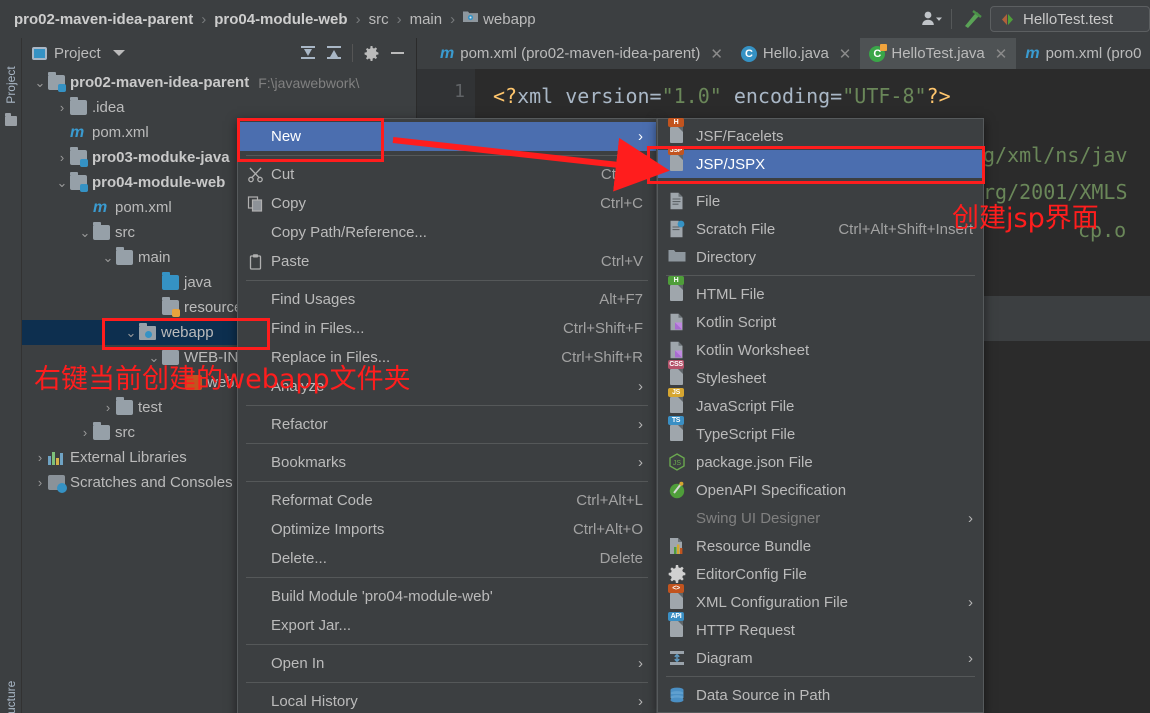  I want to click on submenu-item-diagram: Diagram ›, so click(820, 658).